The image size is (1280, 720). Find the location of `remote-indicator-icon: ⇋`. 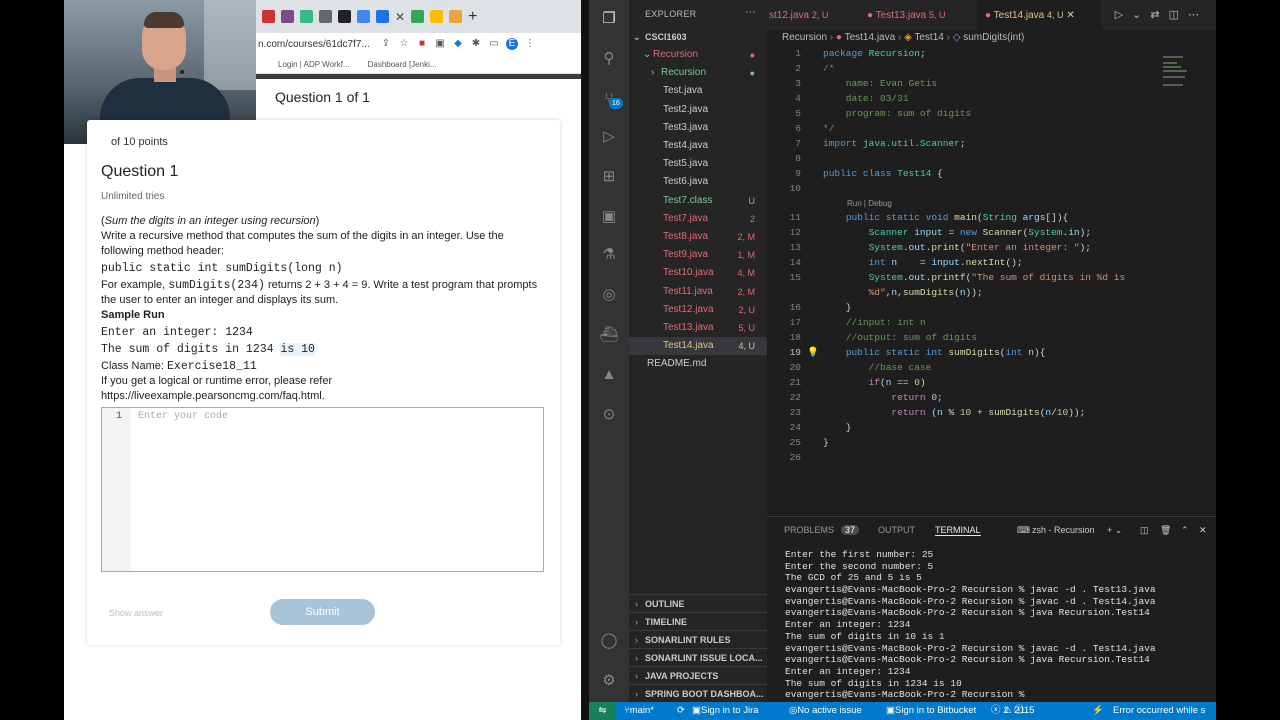

remote-indicator-icon: ⇋ is located at coordinates (602, 711).